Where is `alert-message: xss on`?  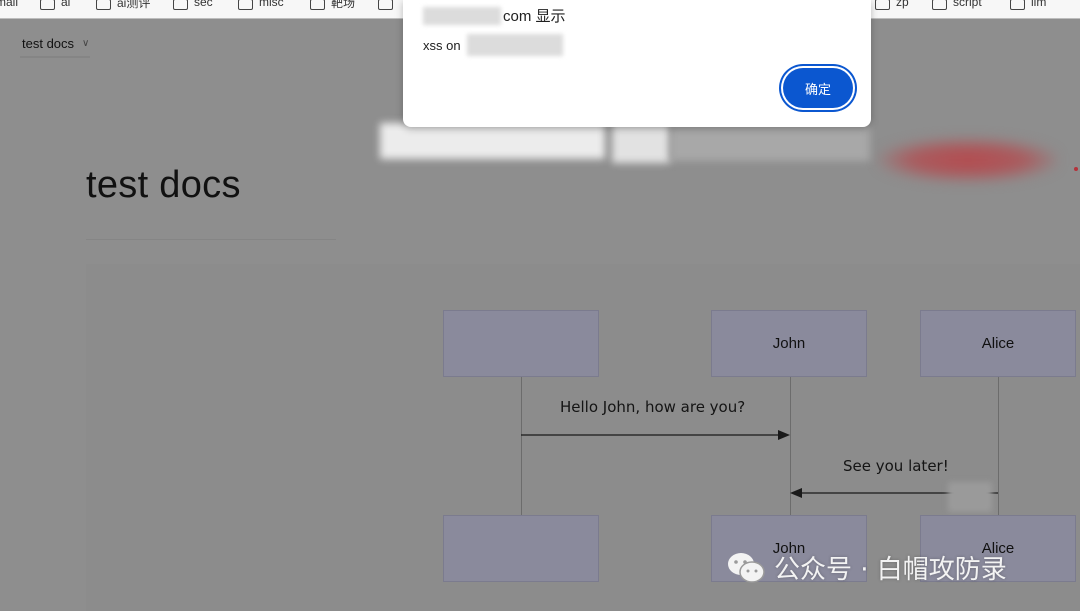 alert-message: xss on is located at coordinates (493, 45).